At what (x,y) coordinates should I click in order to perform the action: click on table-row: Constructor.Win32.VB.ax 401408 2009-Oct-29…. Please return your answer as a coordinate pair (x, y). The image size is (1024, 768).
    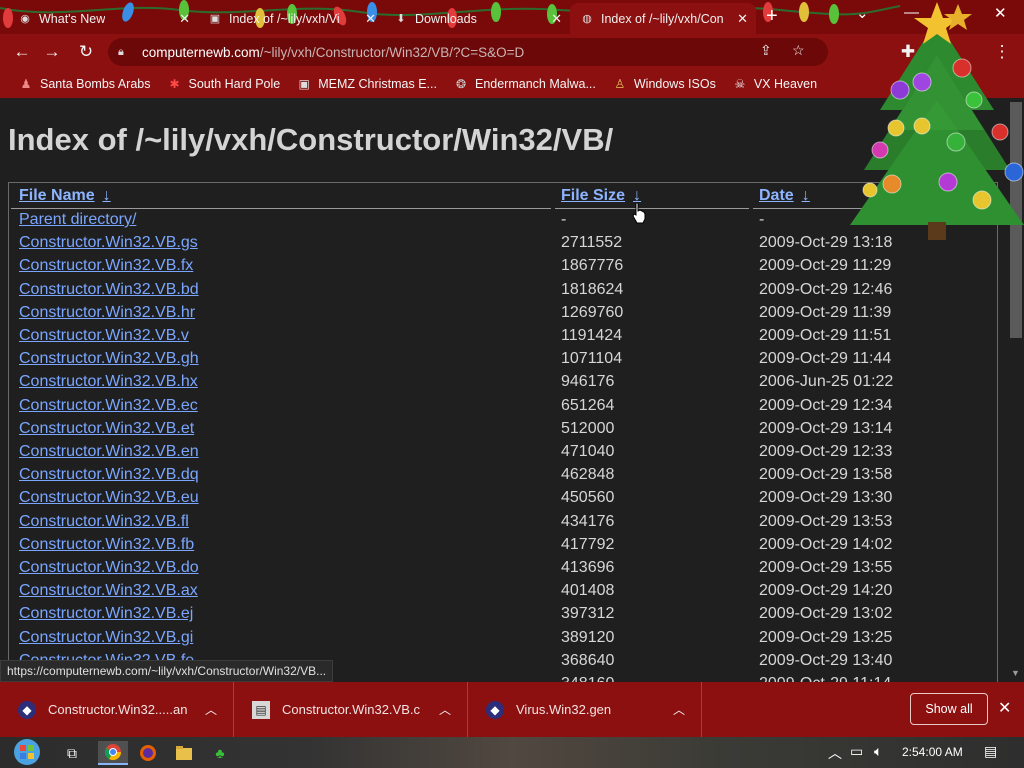
    Looking at the image, I should click on (503, 593).